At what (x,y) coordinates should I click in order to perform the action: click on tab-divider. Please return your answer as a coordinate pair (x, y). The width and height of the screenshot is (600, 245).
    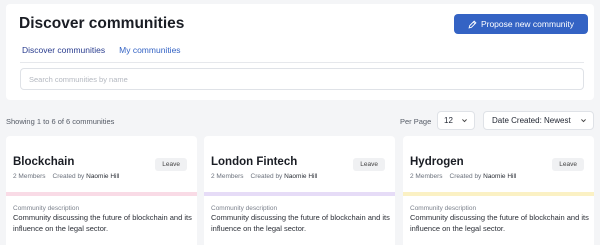
    Looking at the image, I should click on (302, 62).